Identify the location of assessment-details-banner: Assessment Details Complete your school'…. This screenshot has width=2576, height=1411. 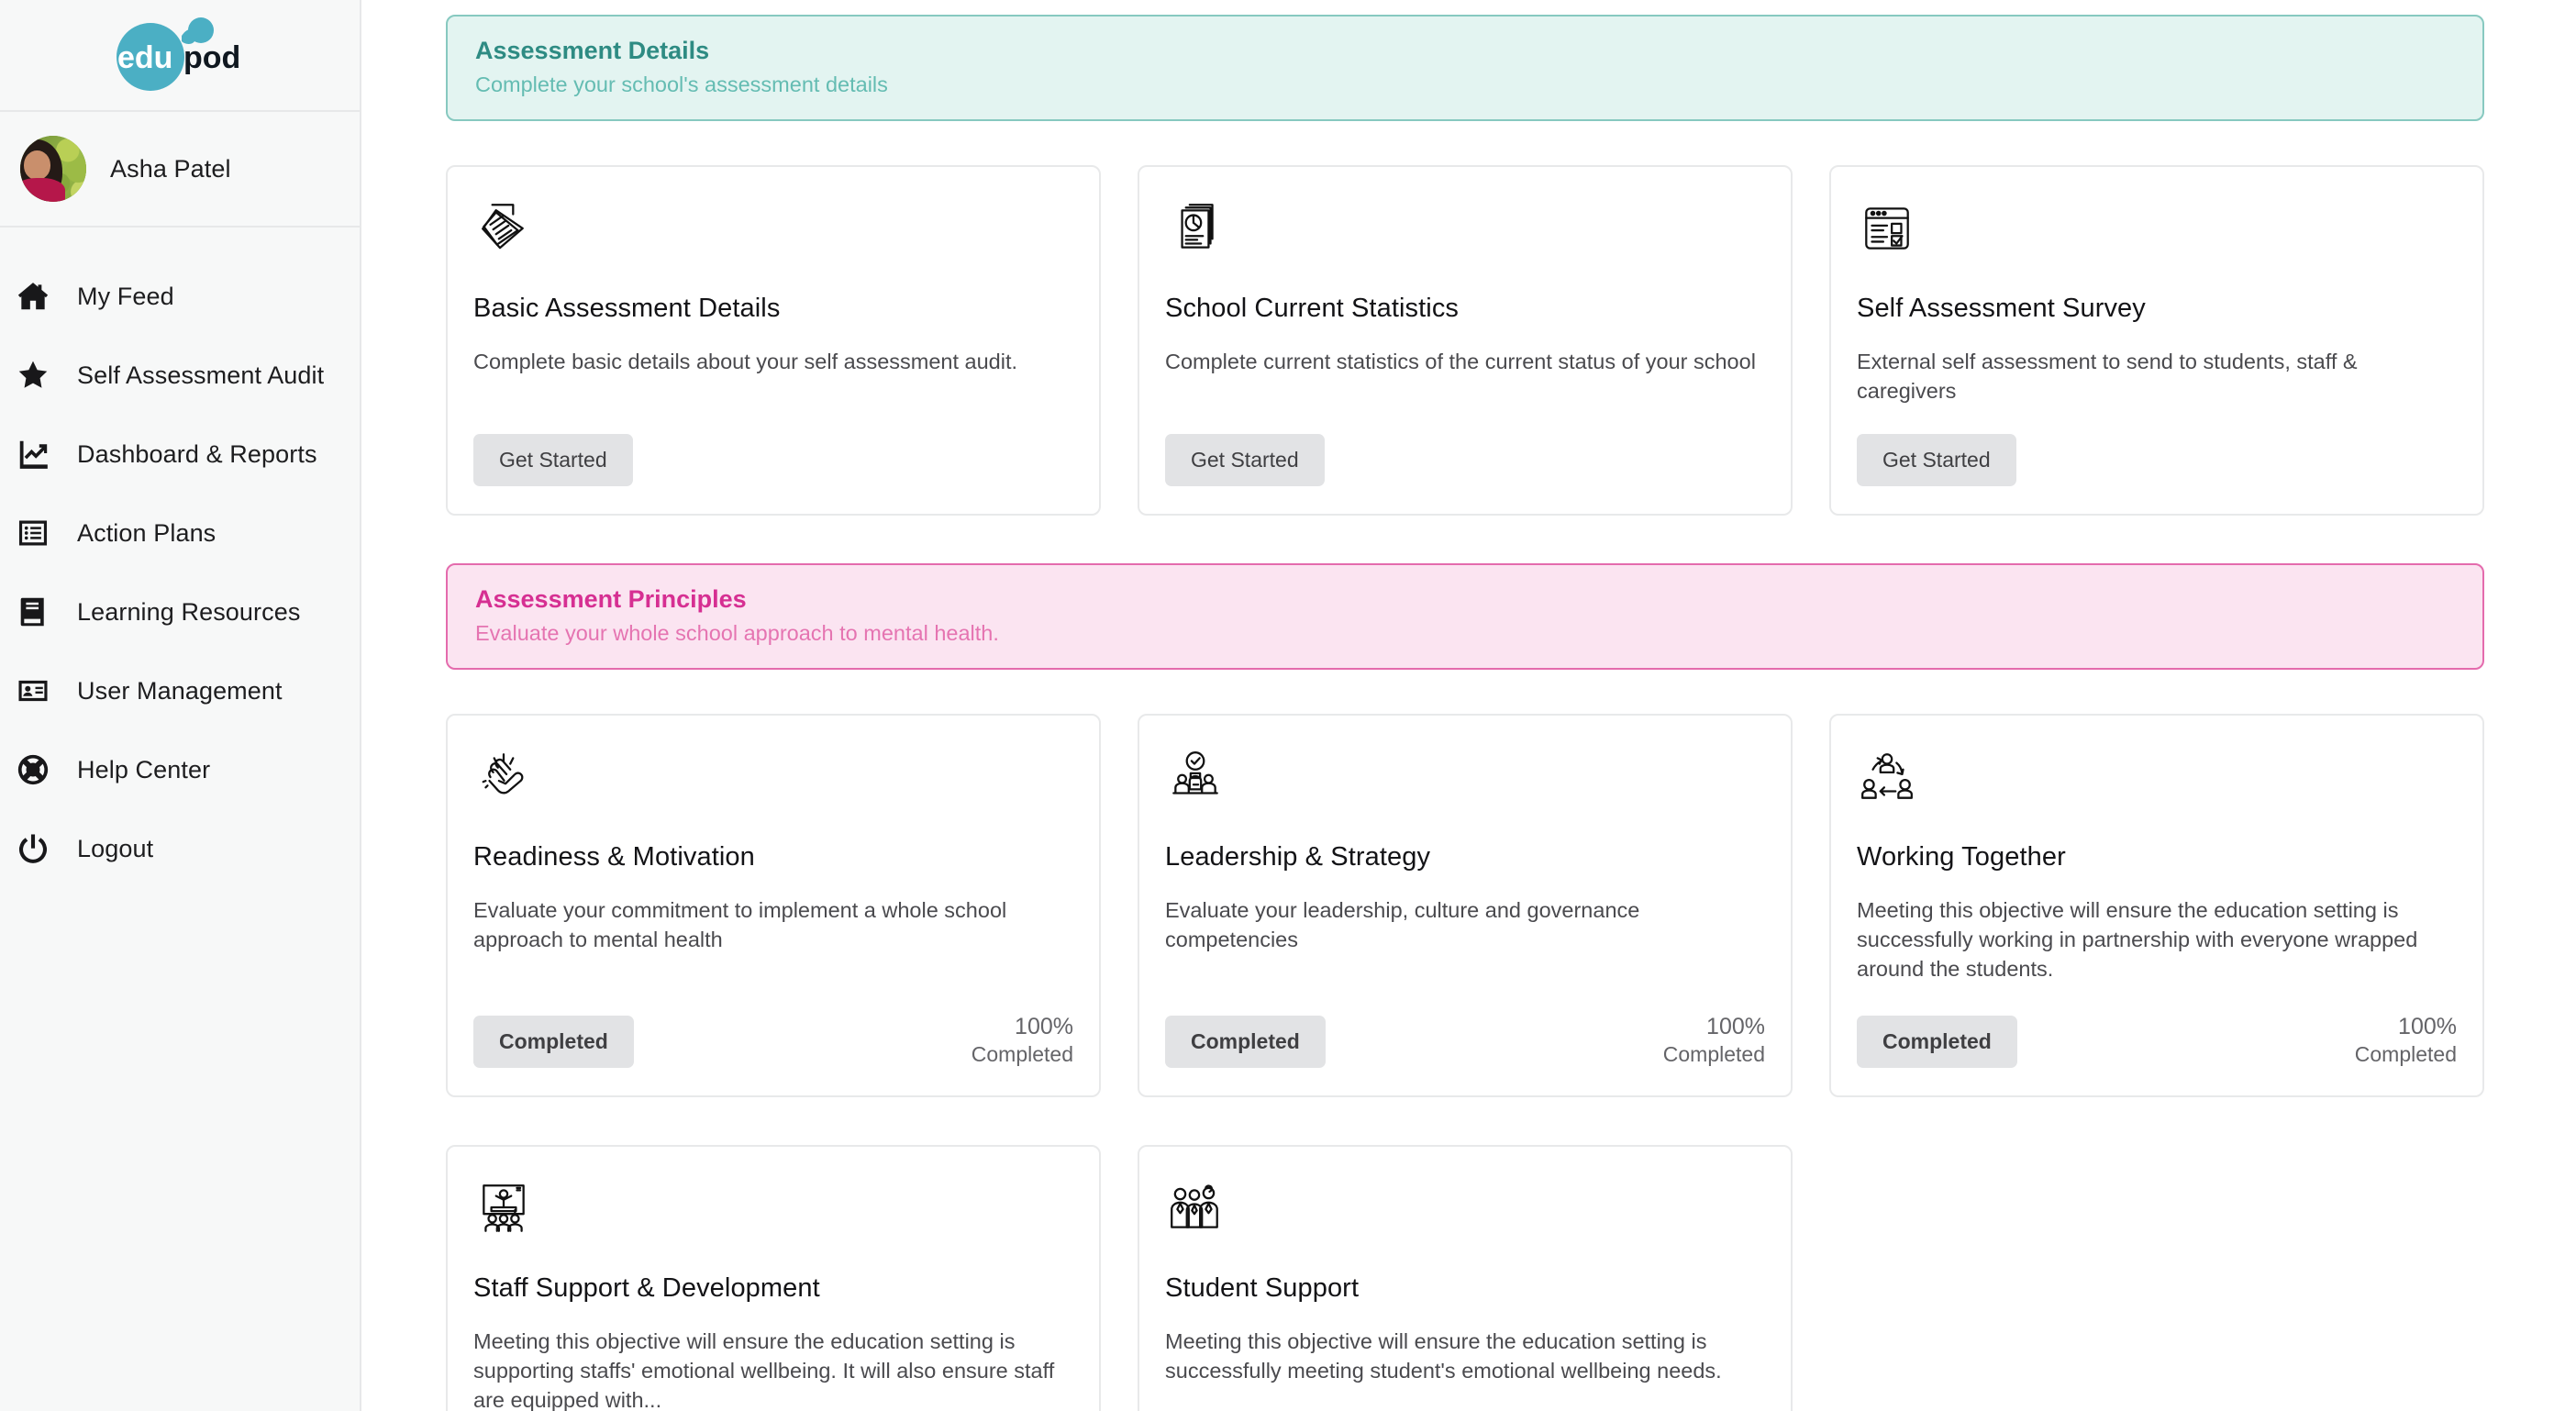
(1465, 68).